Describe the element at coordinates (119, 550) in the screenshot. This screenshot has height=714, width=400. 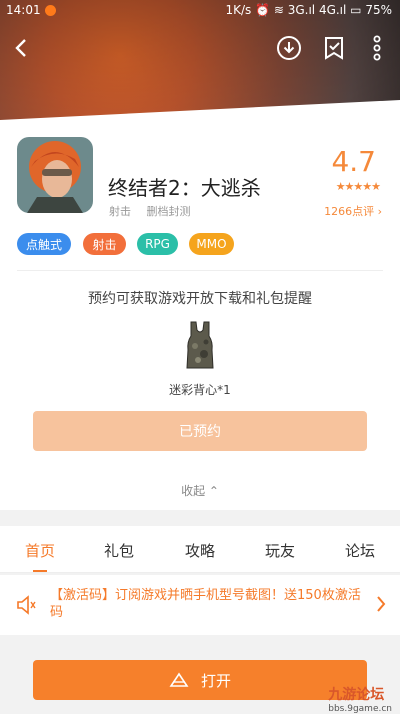
I see `tab-gifts: 礼包` at that location.